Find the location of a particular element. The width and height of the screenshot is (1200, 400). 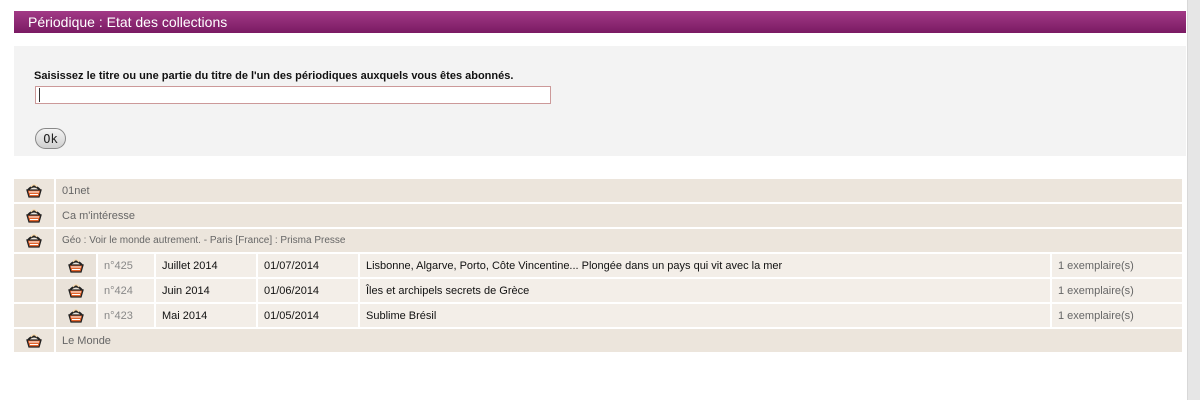

issue-date: 01/05/2014 is located at coordinates (308, 315).